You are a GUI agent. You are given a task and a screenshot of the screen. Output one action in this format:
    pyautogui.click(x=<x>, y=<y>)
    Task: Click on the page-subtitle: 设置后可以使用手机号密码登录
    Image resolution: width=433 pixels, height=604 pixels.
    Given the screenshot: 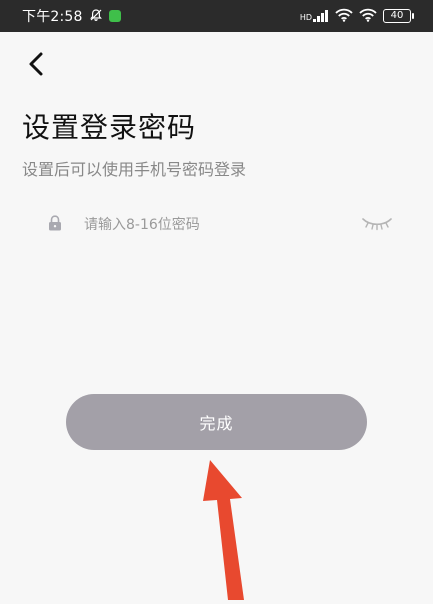 What is the action you would take?
    pyautogui.click(x=134, y=169)
    